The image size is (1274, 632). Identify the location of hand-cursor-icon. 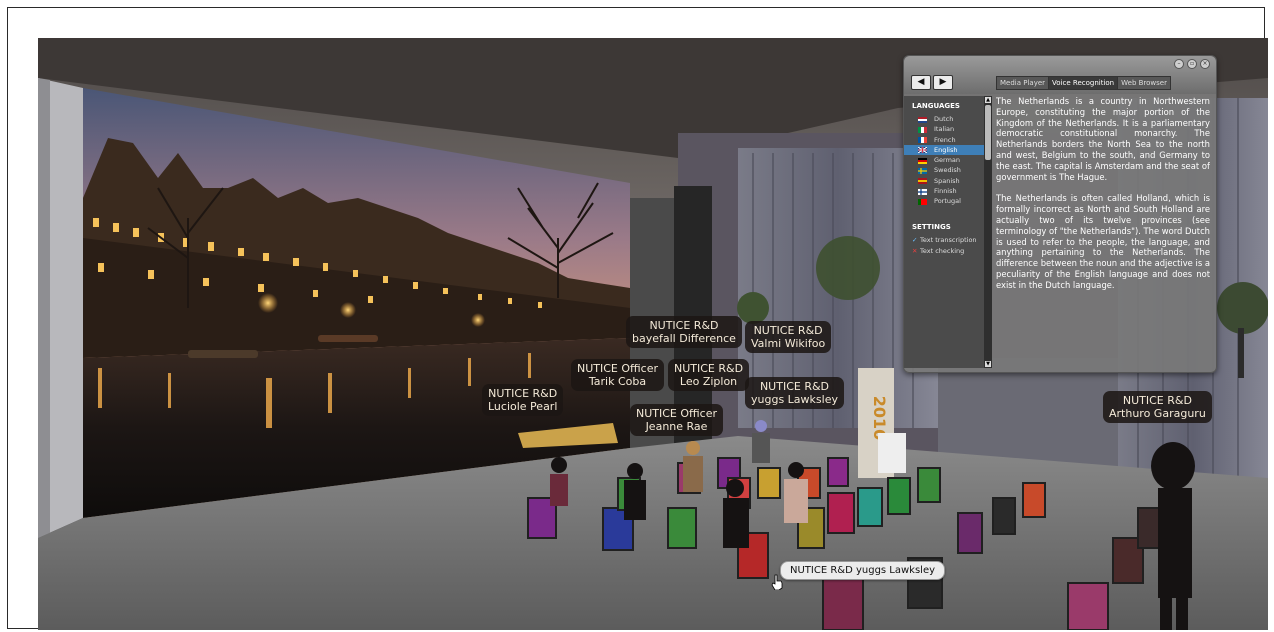
(777, 582).